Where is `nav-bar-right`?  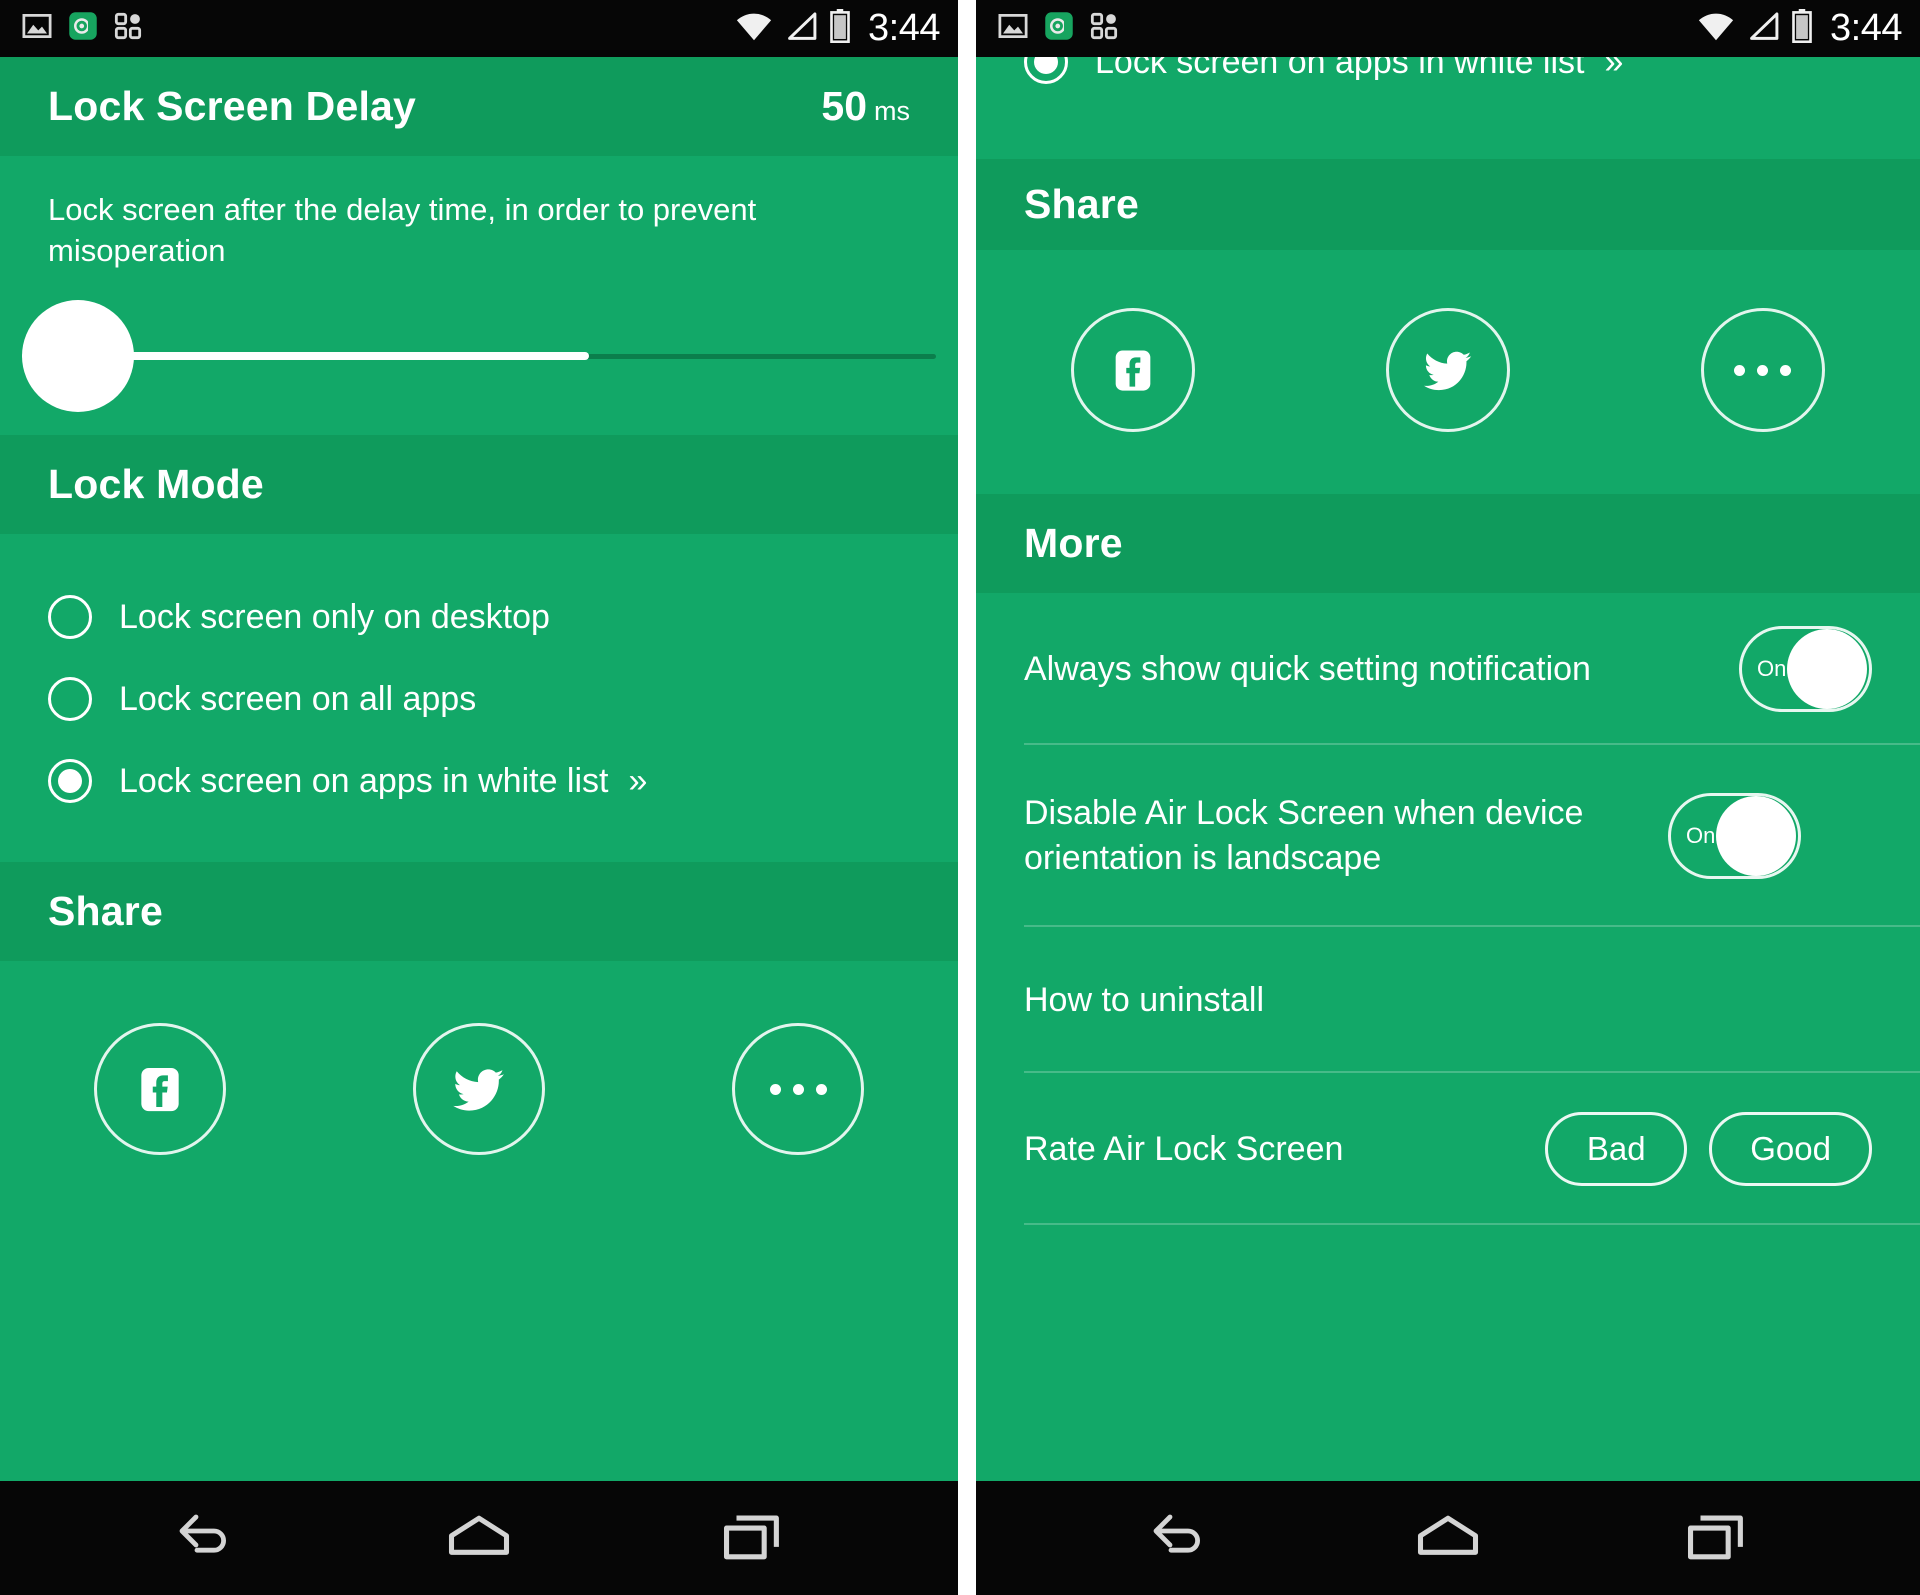
nav-bar-right is located at coordinates (1448, 1538).